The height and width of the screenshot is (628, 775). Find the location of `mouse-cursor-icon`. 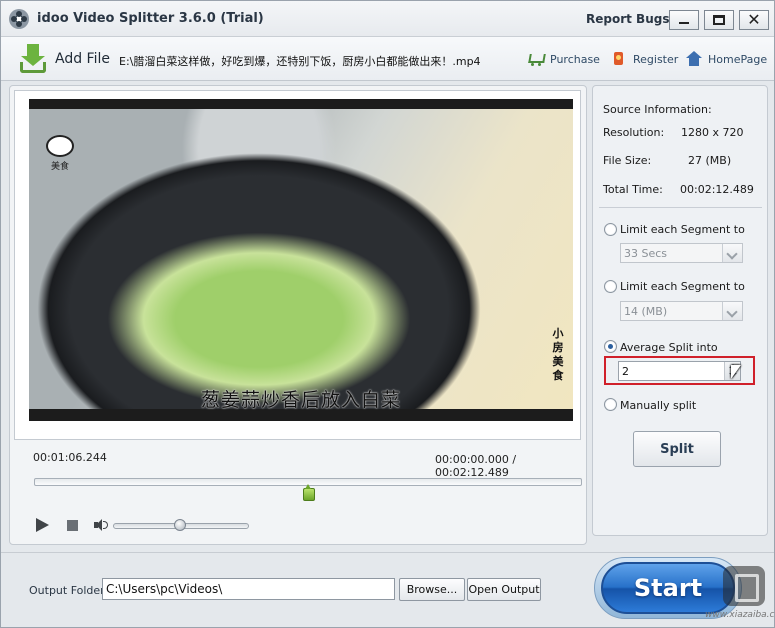

mouse-cursor-icon is located at coordinates (737, 374).